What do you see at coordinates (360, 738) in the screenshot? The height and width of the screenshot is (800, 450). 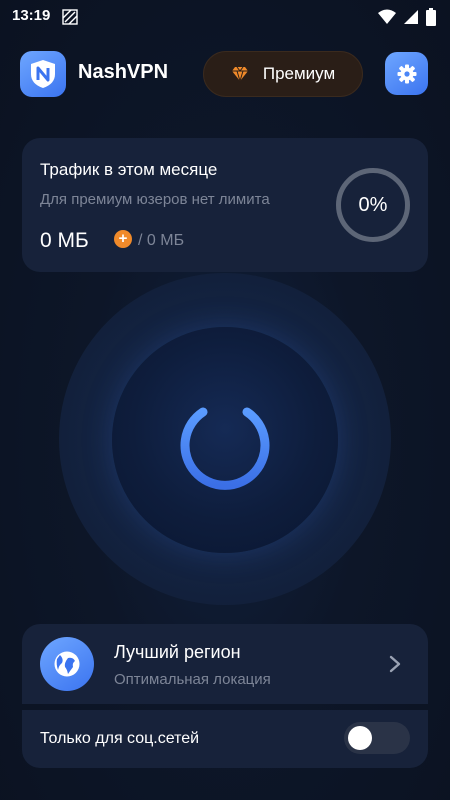 I see `toggle-knob` at bounding box center [360, 738].